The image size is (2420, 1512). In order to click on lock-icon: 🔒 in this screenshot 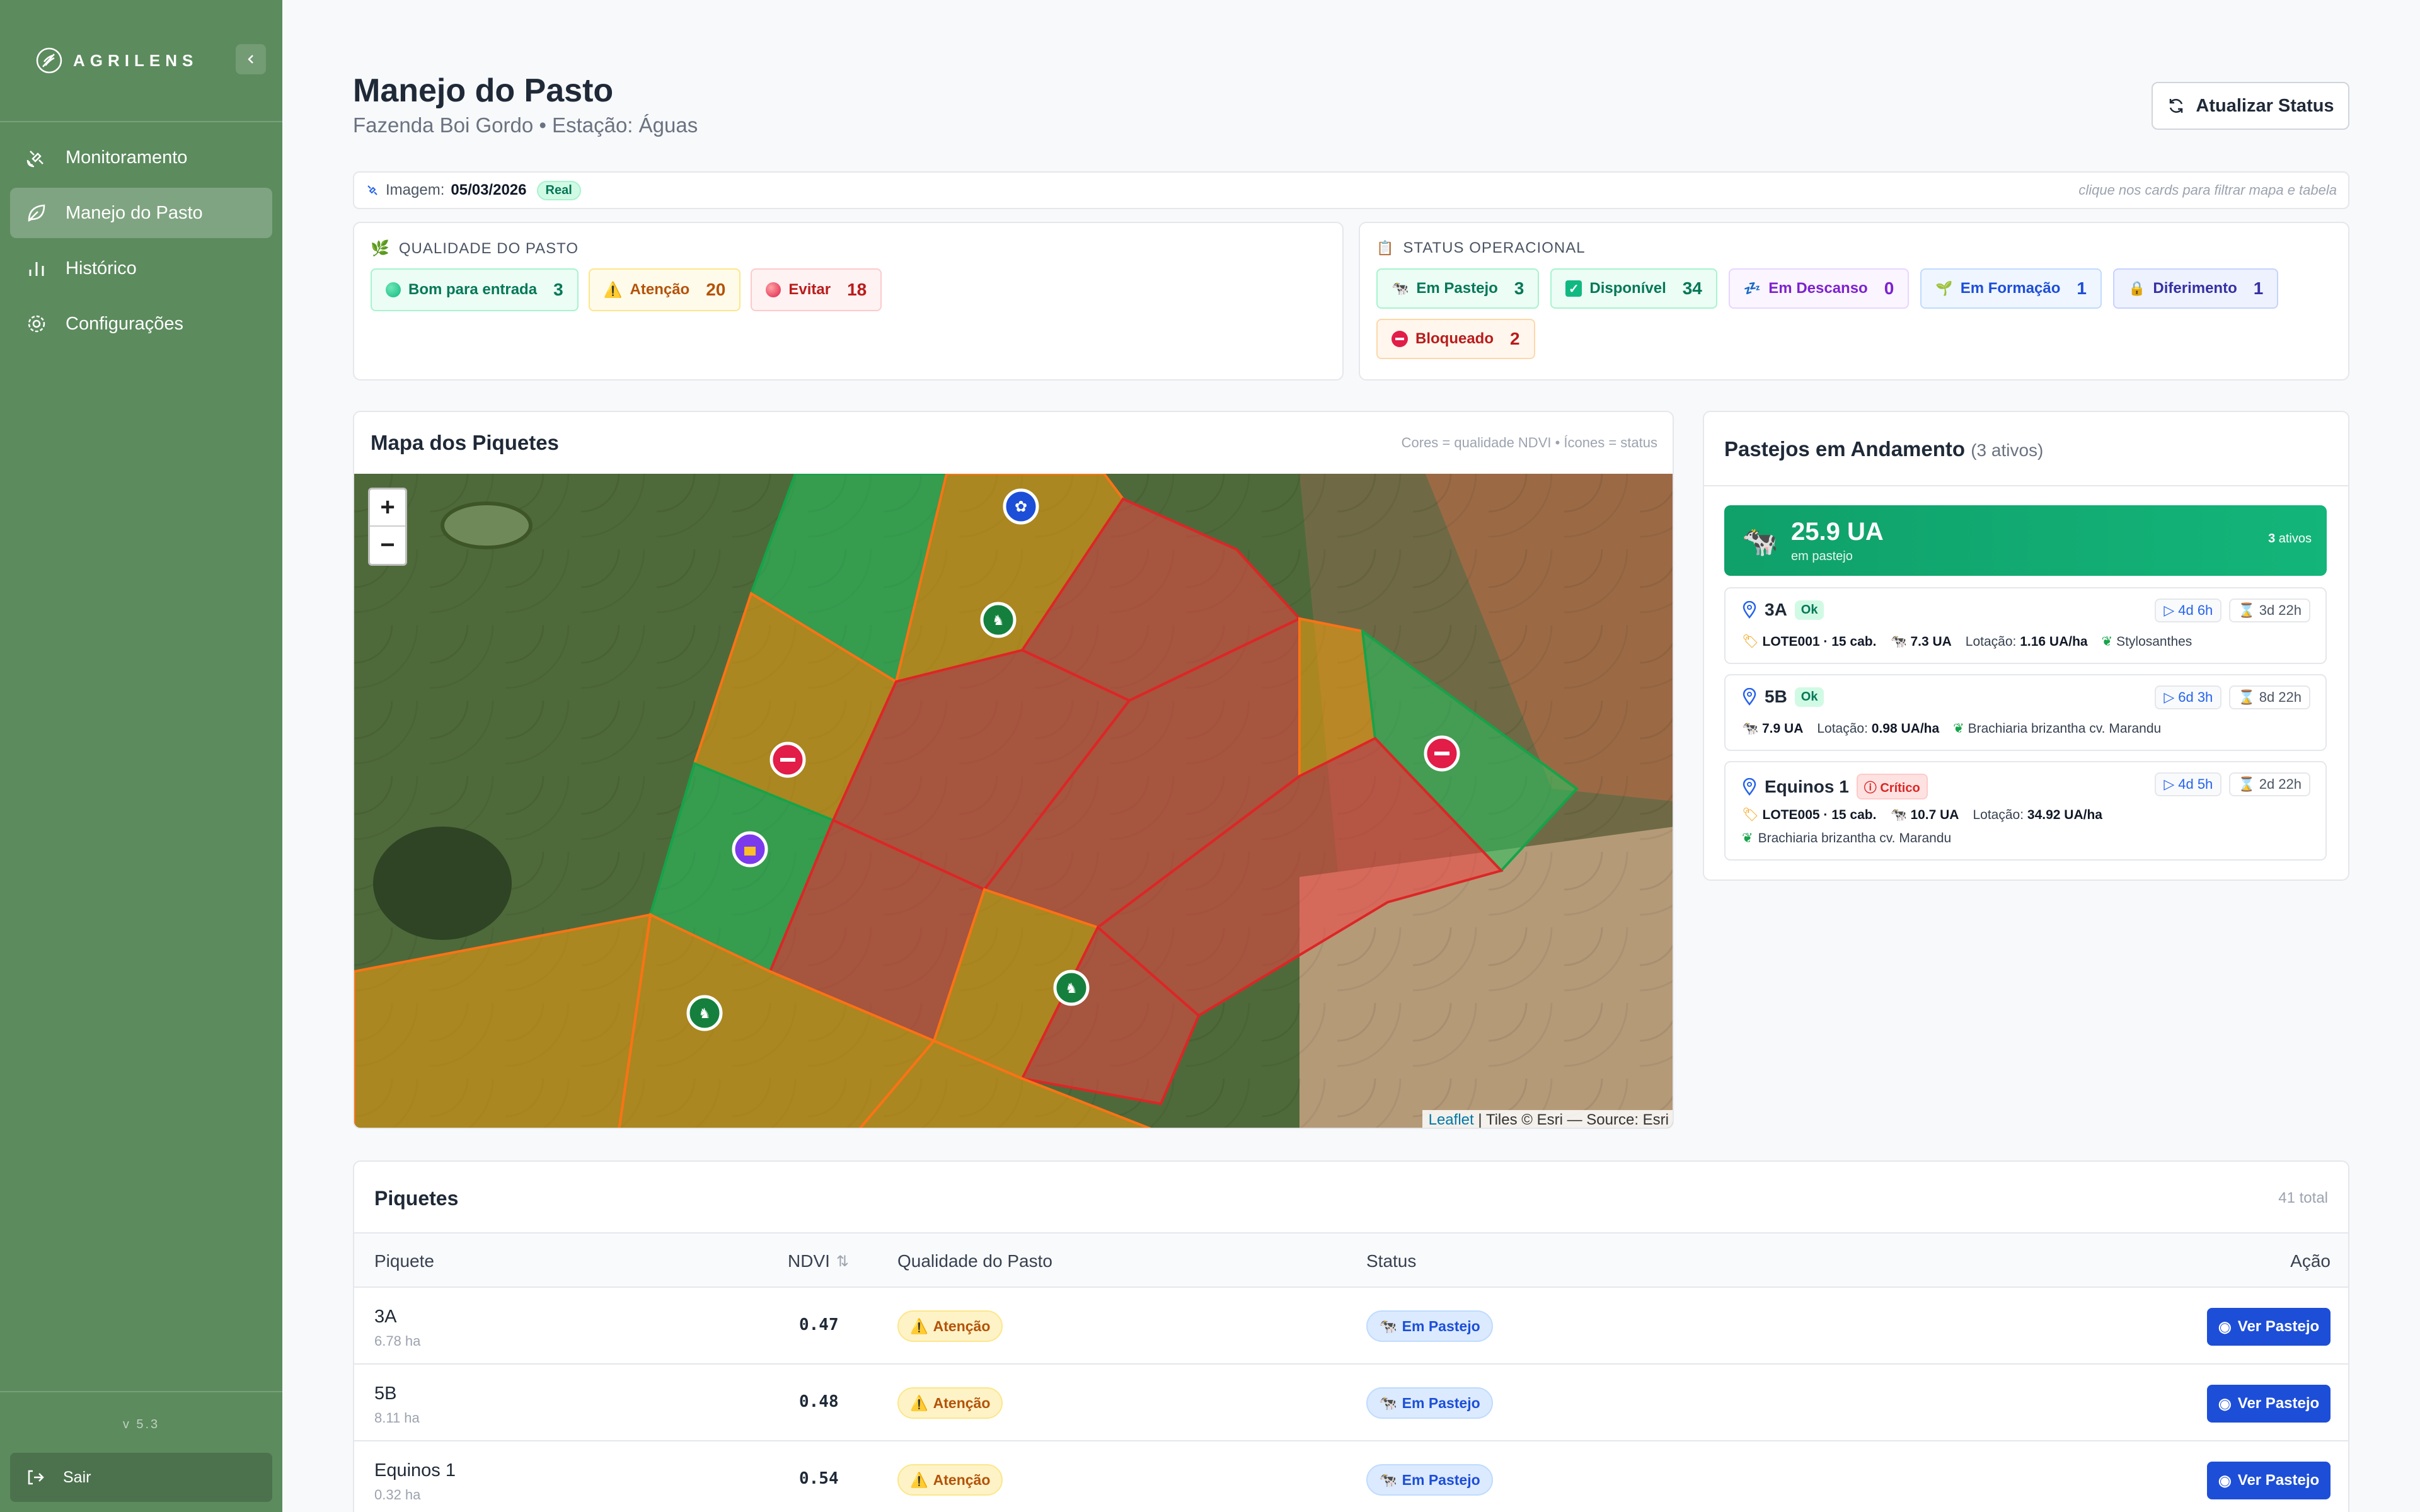, I will do `click(2137, 288)`.